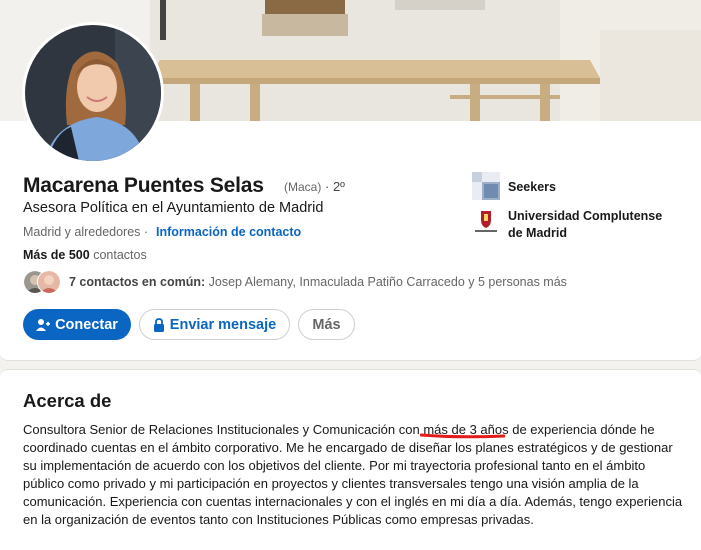 This screenshot has height=550, width=701. I want to click on send-message-label: Enviar mensaje, so click(223, 324).